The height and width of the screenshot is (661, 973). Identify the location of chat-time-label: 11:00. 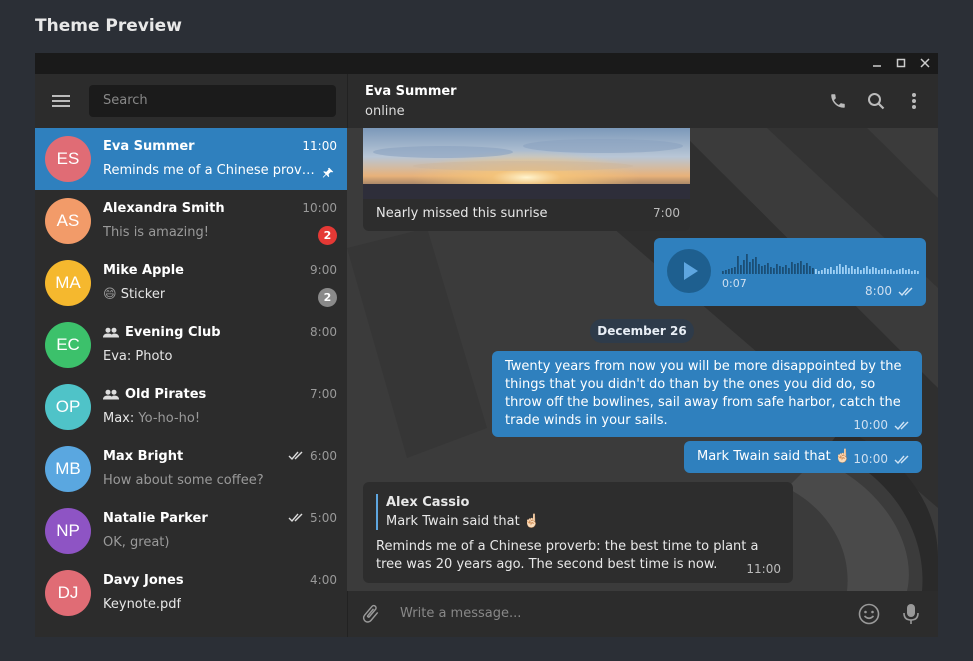
(319, 146).